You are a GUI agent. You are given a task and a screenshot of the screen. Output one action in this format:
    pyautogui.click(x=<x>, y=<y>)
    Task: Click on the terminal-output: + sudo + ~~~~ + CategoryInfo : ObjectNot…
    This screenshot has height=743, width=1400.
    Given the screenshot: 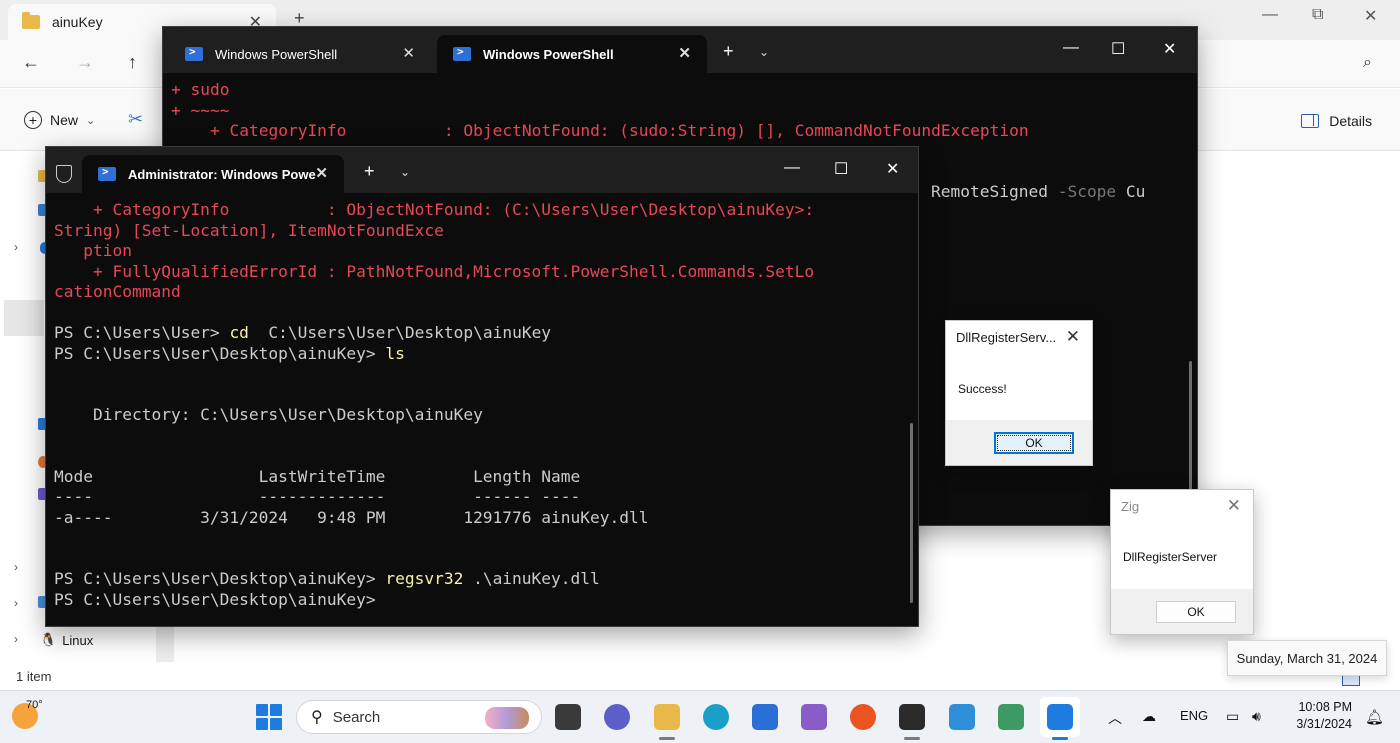 What is the action you would take?
    pyautogui.click(x=600, y=111)
    